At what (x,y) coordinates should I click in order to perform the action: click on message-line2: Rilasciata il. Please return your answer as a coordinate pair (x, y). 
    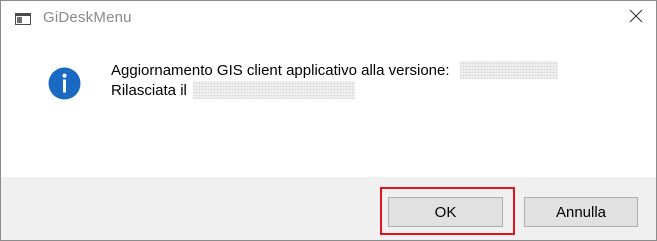
    Looking at the image, I should click on (149, 90).